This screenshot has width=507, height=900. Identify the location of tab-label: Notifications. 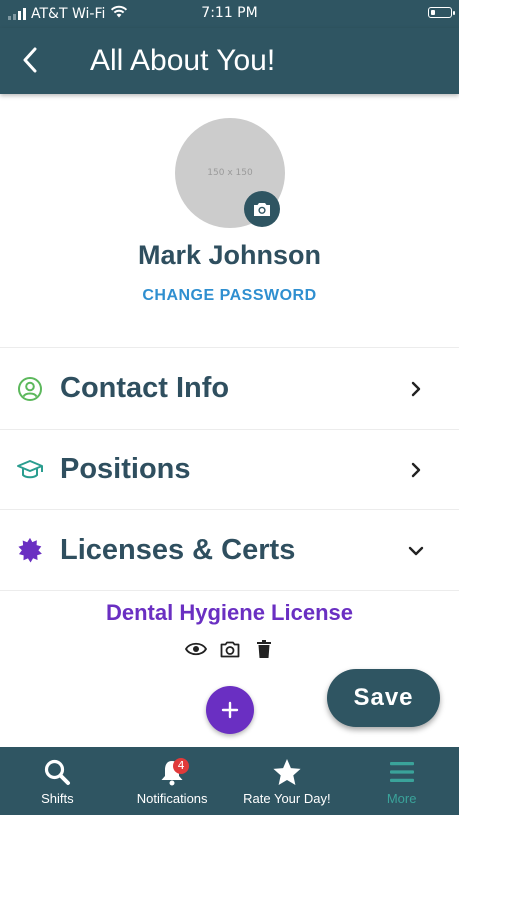
(172, 798).